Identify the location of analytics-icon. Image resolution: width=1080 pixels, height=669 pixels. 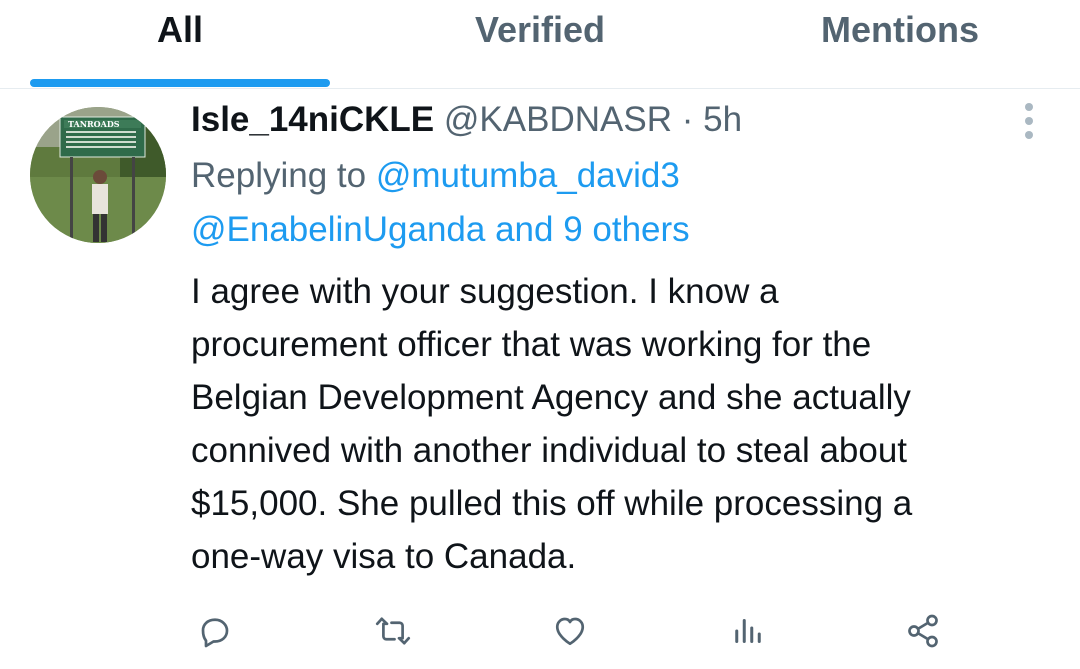
(748, 631).